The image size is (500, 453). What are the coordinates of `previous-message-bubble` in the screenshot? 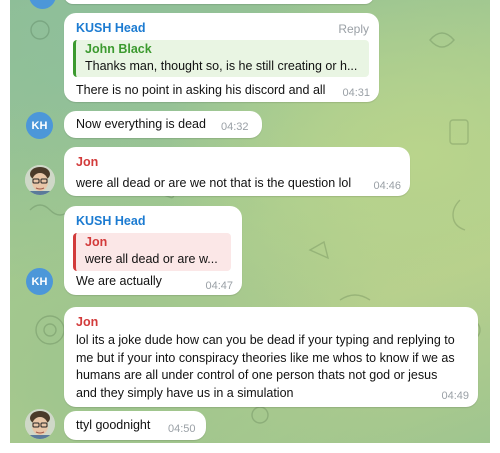 It's located at (219, 2).